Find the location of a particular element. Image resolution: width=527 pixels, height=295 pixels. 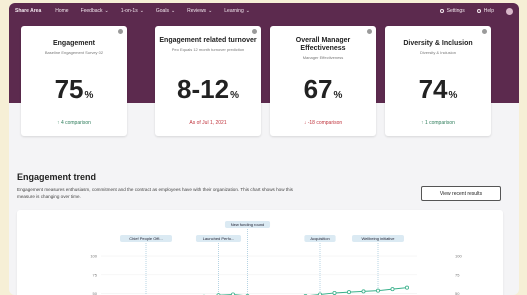

nav-label: Goals is located at coordinates (162, 11).